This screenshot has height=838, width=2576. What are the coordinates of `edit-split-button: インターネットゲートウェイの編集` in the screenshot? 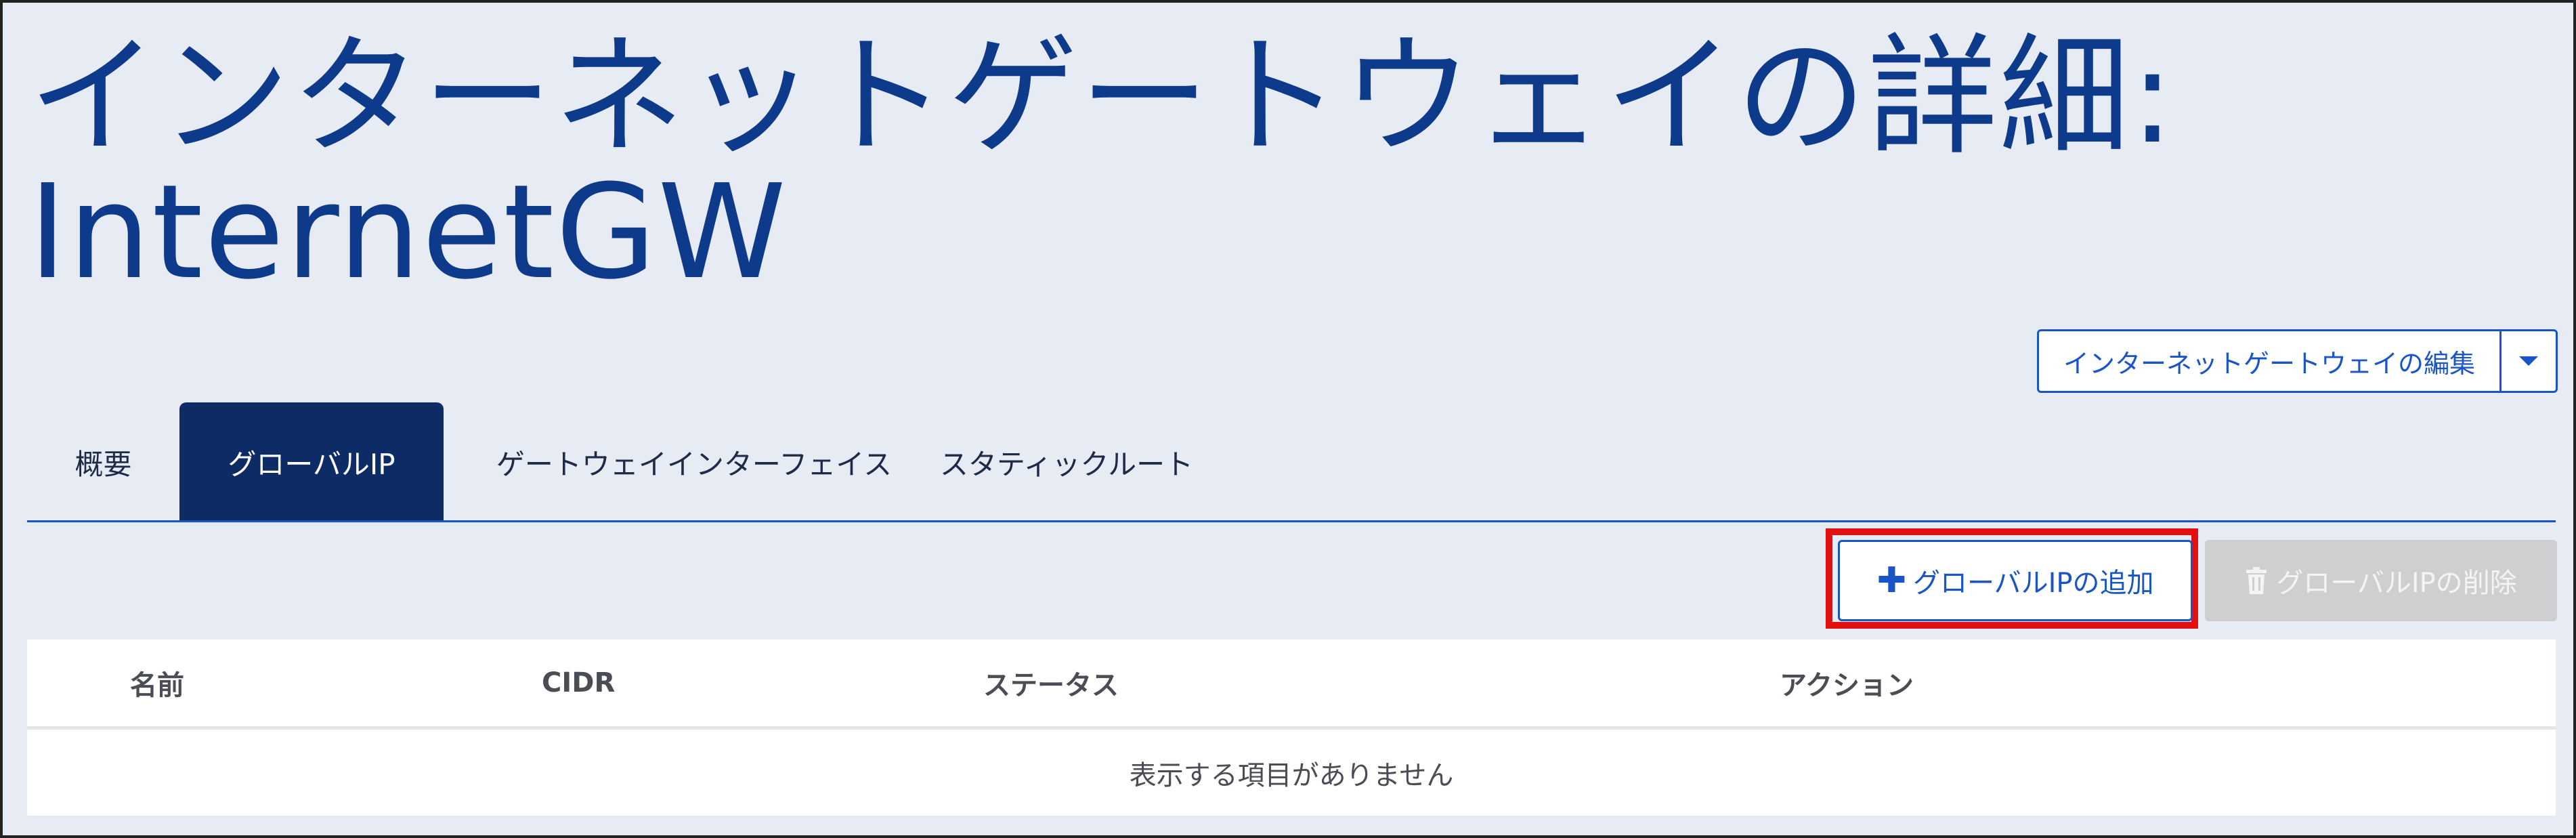 It's located at (2297, 361).